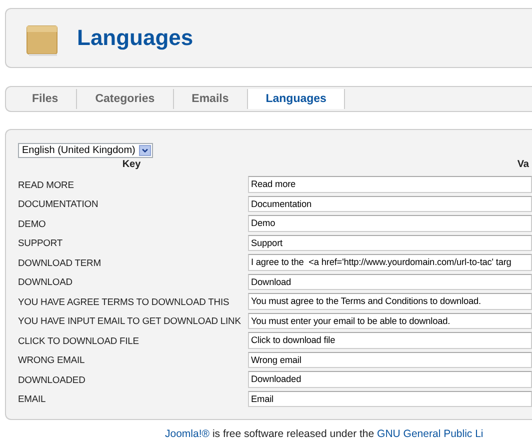 The width and height of the screenshot is (532, 447). What do you see at coordinates (145, 150) in the screenshot?
I see `caret-icon` at bounding box center [145, 150].